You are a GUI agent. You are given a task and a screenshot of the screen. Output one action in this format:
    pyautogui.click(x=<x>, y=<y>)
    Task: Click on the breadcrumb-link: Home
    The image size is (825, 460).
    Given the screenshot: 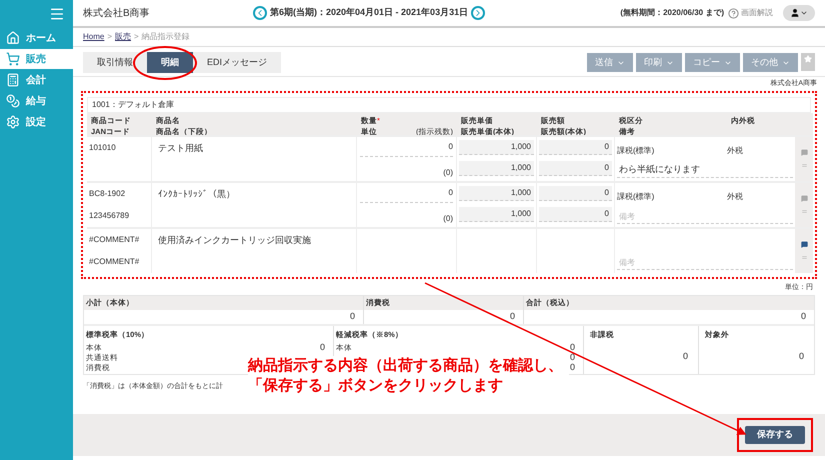 What is the action you would take?
    pyautogui.click(x=93, y=37)
    